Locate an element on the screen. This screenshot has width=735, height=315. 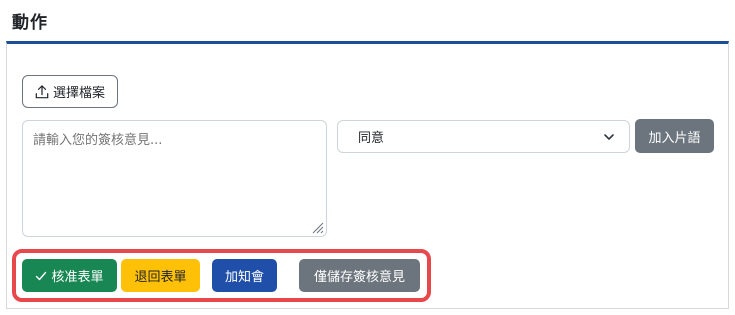
notify-label: 加知會 is located at coordinates (244, 277).